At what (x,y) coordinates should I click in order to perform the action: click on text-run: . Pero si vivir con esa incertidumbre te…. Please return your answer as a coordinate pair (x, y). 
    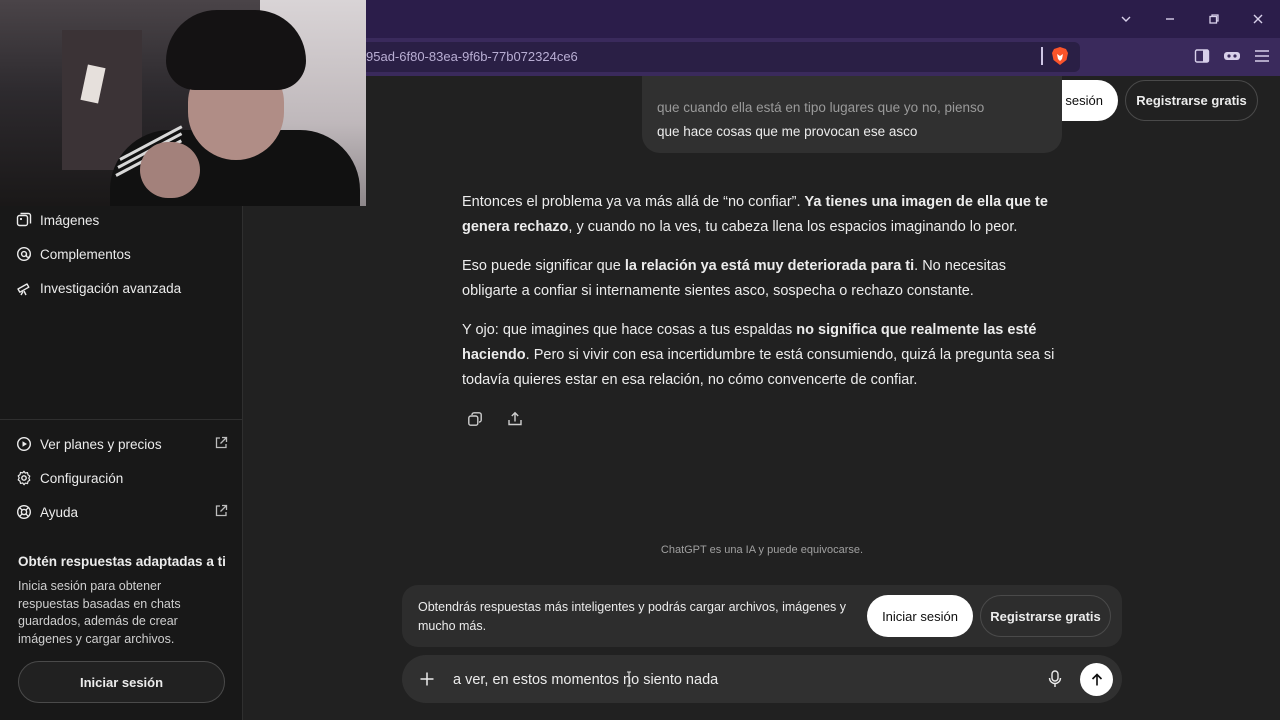
    Looking at the image, I should click on (758, 367).